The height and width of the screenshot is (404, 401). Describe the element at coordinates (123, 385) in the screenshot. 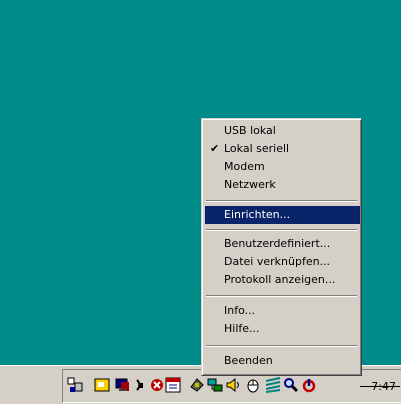

I see `monitor-icon` at that location.